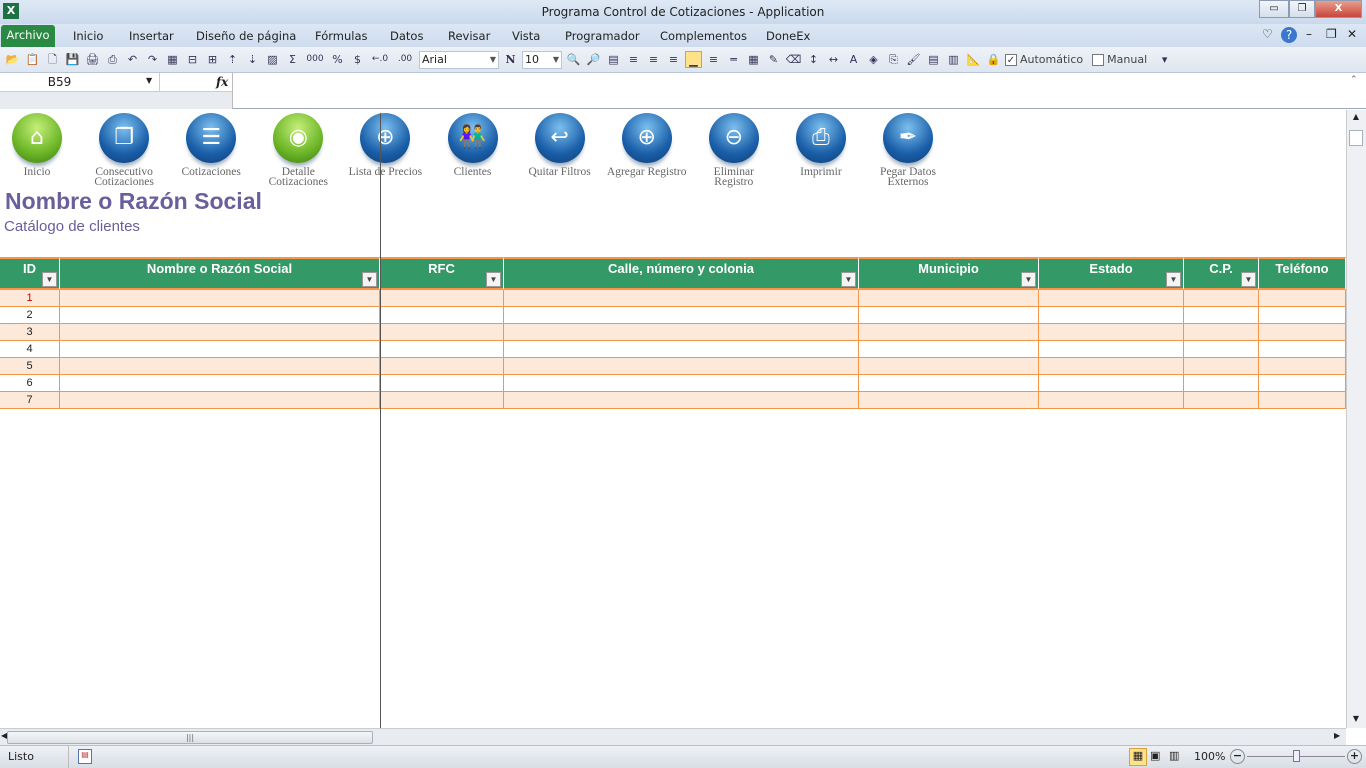 The height and width of the screenshot is (768, 1366). I want to click on toolbar-icon: ↕, so click(813, 59).